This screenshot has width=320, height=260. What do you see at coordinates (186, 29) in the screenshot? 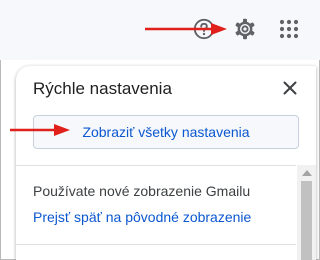
I see `annotation-arrow-to-settings` at bounding box center [186, 29].